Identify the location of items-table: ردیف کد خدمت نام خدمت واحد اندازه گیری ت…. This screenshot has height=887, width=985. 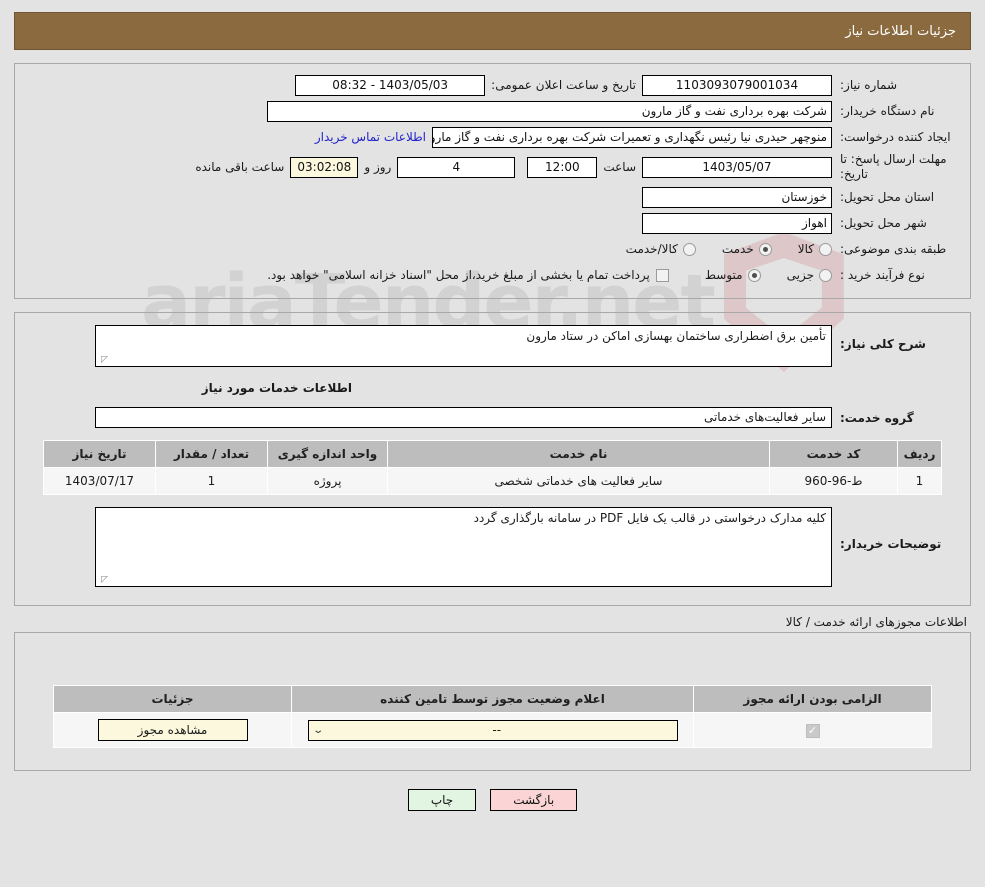
(492, 467).